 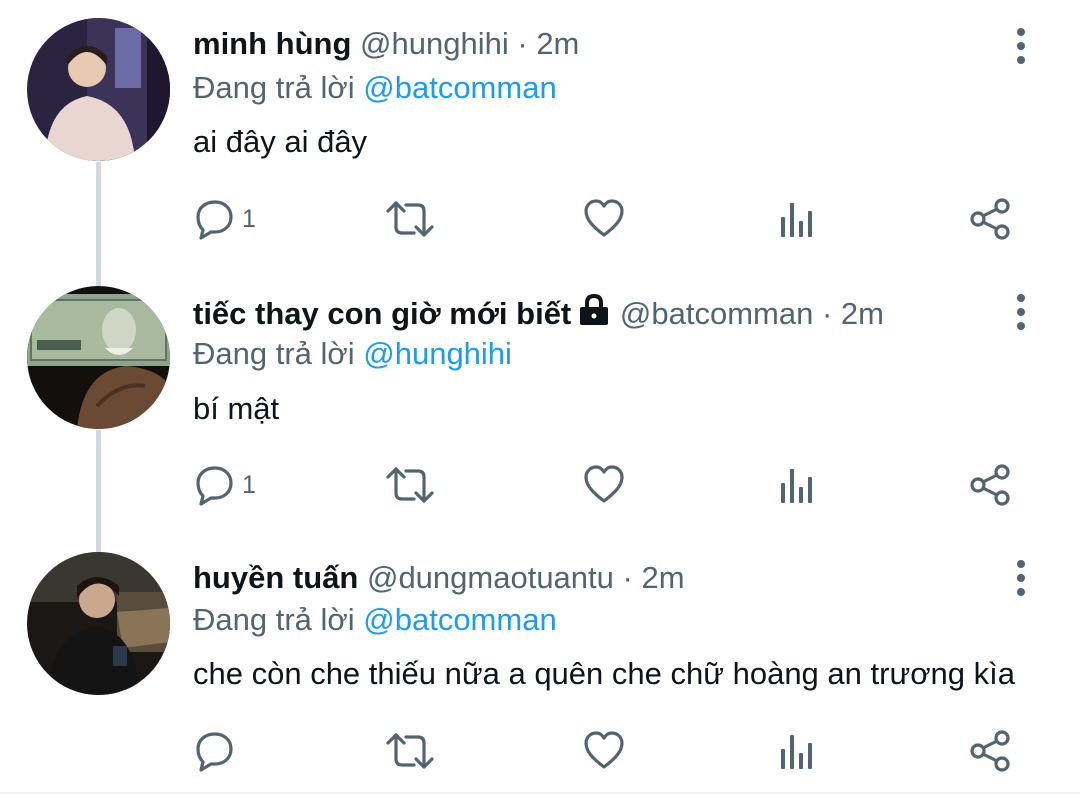 I want to click on tweet-text: bí mật, so click(x=236, y=408).